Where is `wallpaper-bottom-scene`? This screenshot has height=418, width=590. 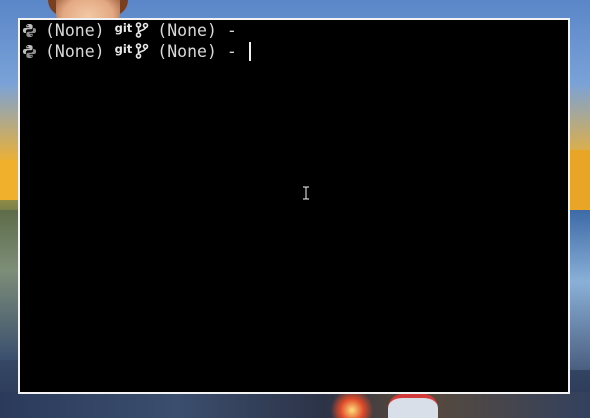 wallpaper-bottom-scene is located at coordinates (295, 405).